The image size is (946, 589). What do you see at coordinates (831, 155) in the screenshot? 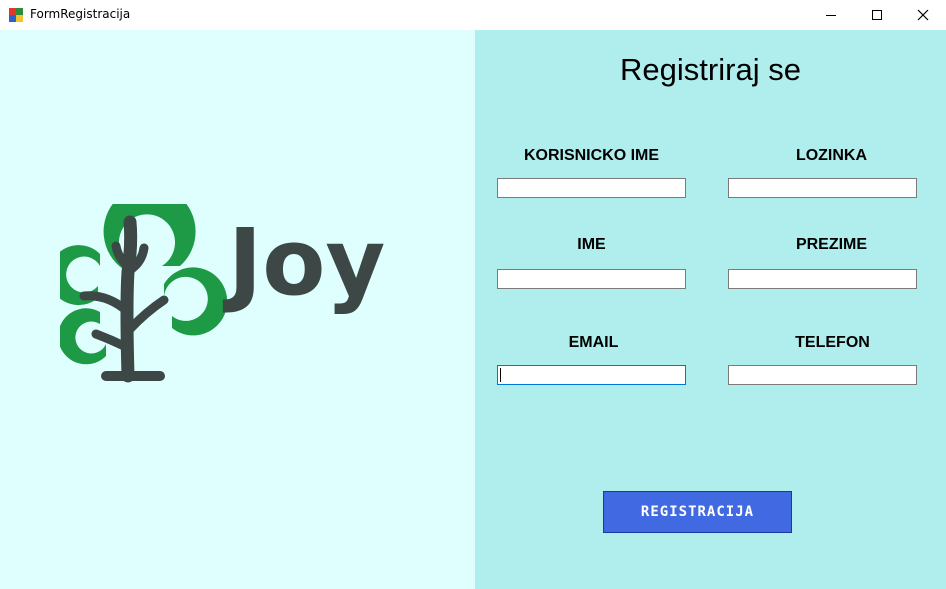
I see `password-label: LOZINKA` at bounding box center [831, 155].